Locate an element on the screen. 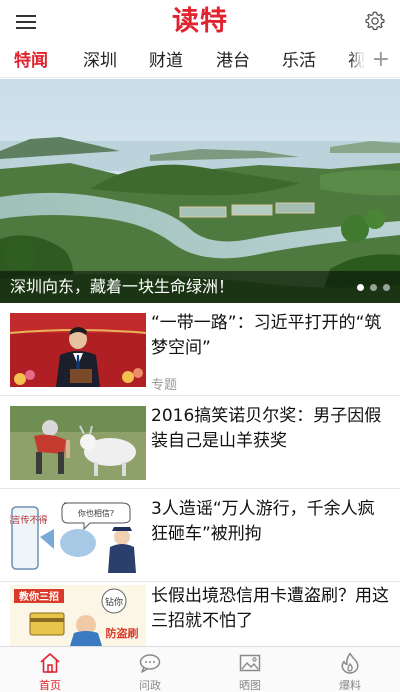 This screenshot has width=400, height=692. news-item: 教你三招 钻你 防盗刷 长假出境恐信用卡遭盗刷？用这三招就不怕了 is located at coordinates (200, 614).